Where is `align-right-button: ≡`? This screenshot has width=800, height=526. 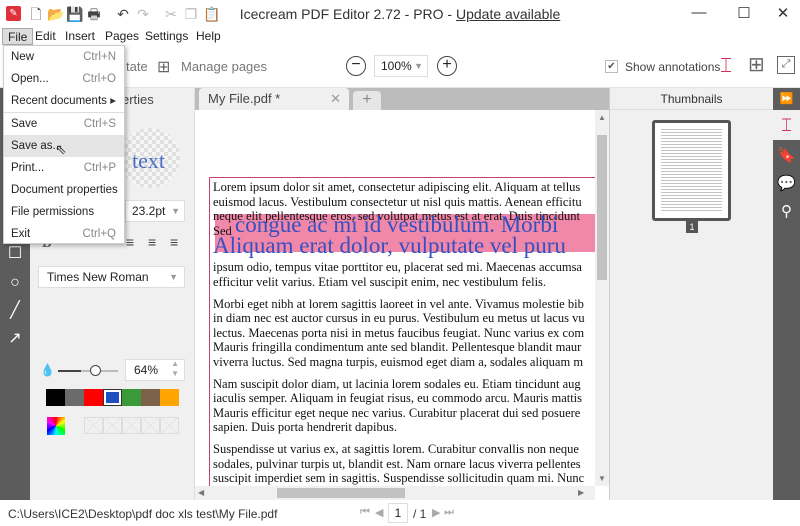
align-right-button: ≡ is located at coordinates (174, 242).